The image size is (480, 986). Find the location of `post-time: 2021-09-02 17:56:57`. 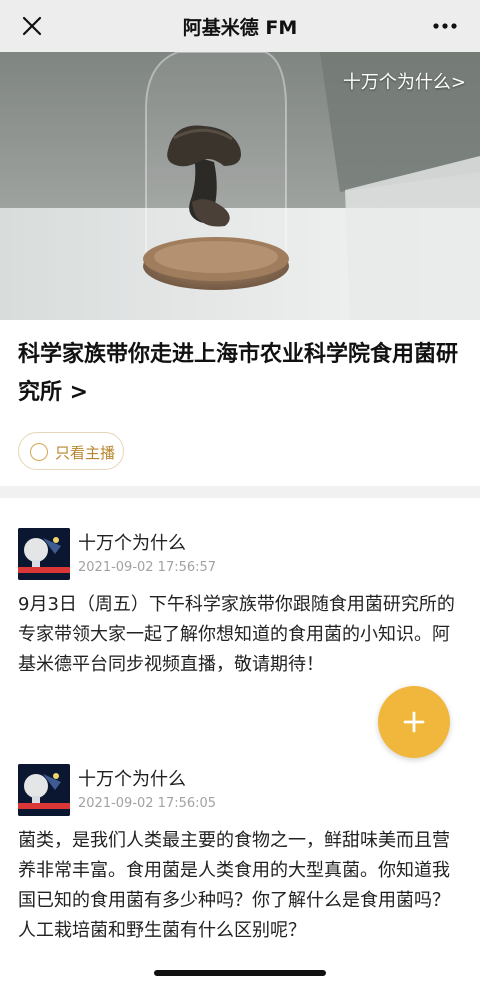

post-time: 2021-09-02 17:56:57 is located at coordinates (147, 567).